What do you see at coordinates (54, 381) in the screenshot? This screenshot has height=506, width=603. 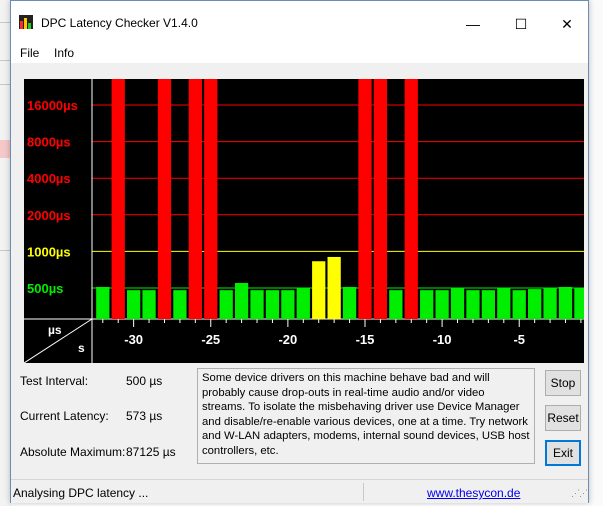 I see `test-interval-label: Test Interval:` at bounding box center [54, 381].